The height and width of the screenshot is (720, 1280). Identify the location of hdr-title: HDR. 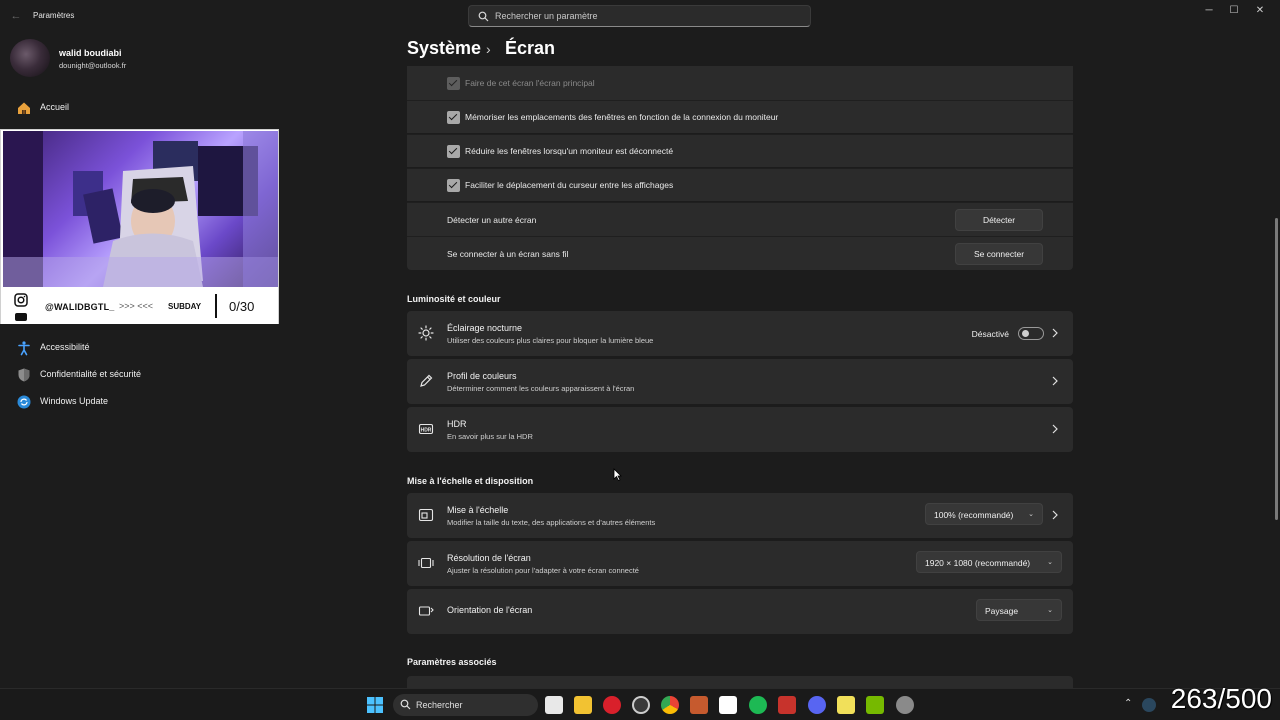
(457, 424).